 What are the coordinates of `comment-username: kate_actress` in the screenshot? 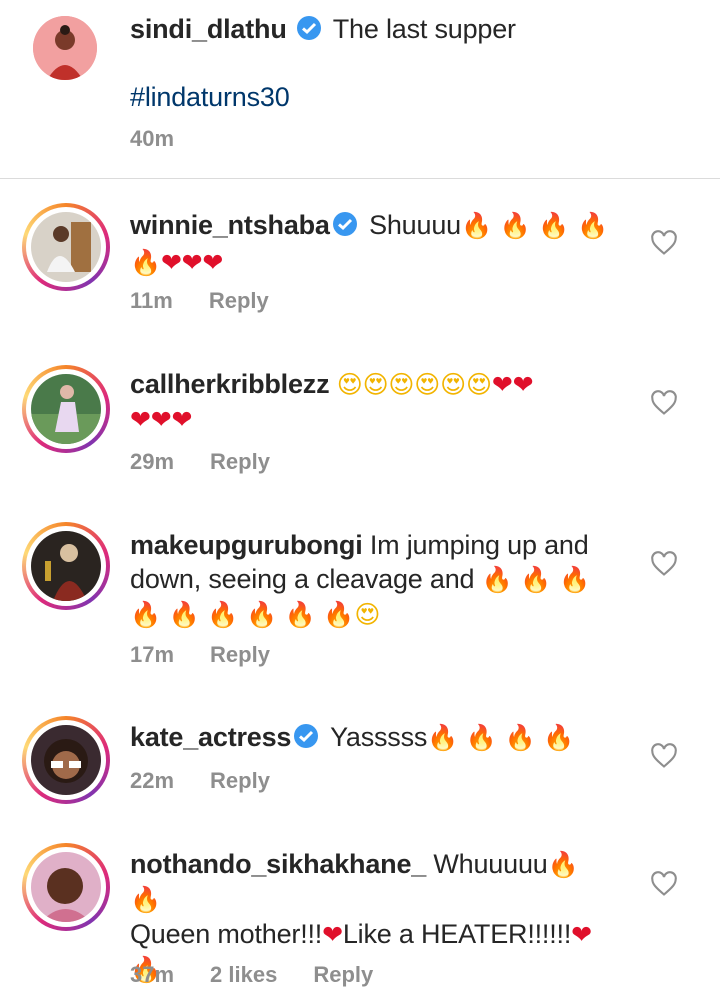 It's located at (210, 737).